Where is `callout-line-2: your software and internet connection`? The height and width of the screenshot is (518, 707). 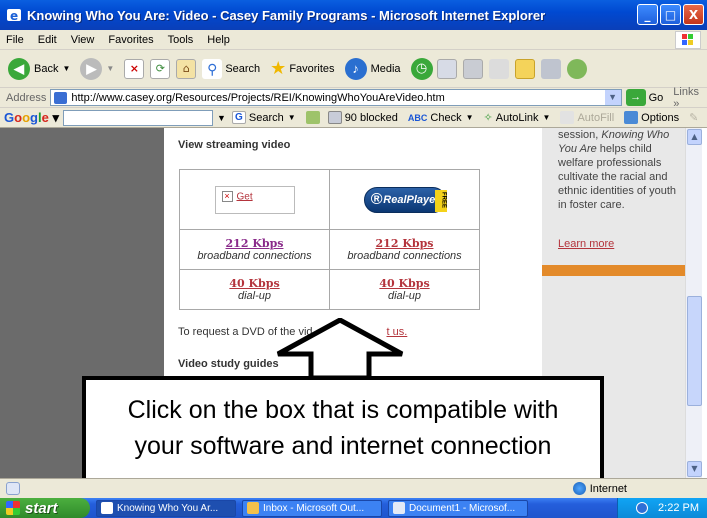 callout-line-2: your software and internet connection is located at coordinates (343, 446).